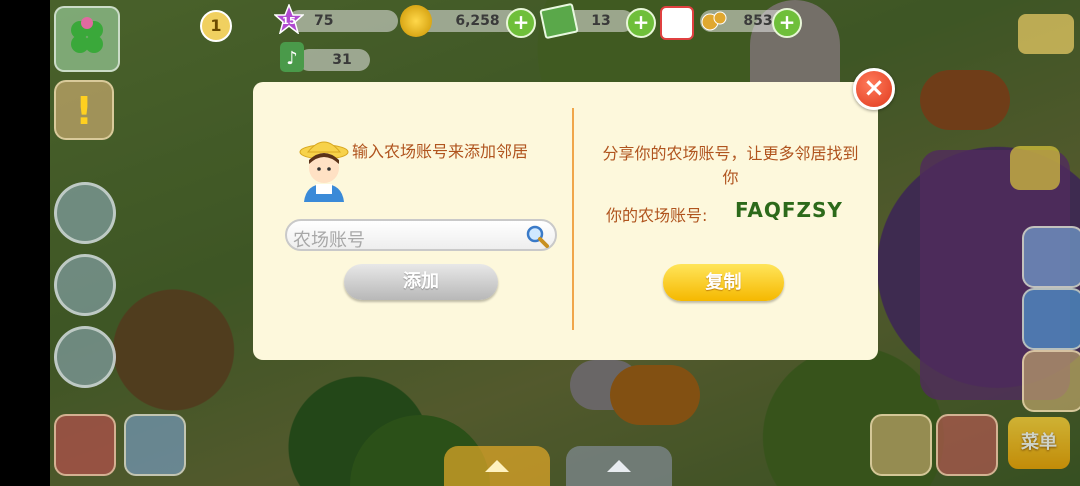 This screenshot has height=486, width=1080. Describe the element at coordinates (289, 21) in the screenshot. I see `level-value: 15` at that location.